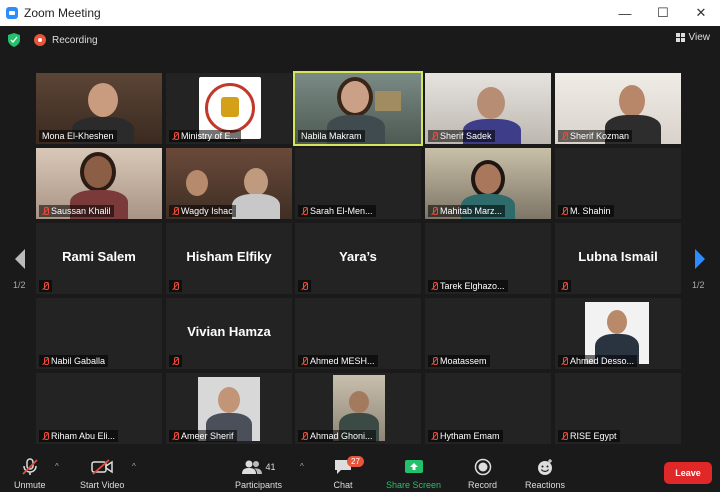  I want to click on participant-tile: Lubna Ismail, so click(618, 258).